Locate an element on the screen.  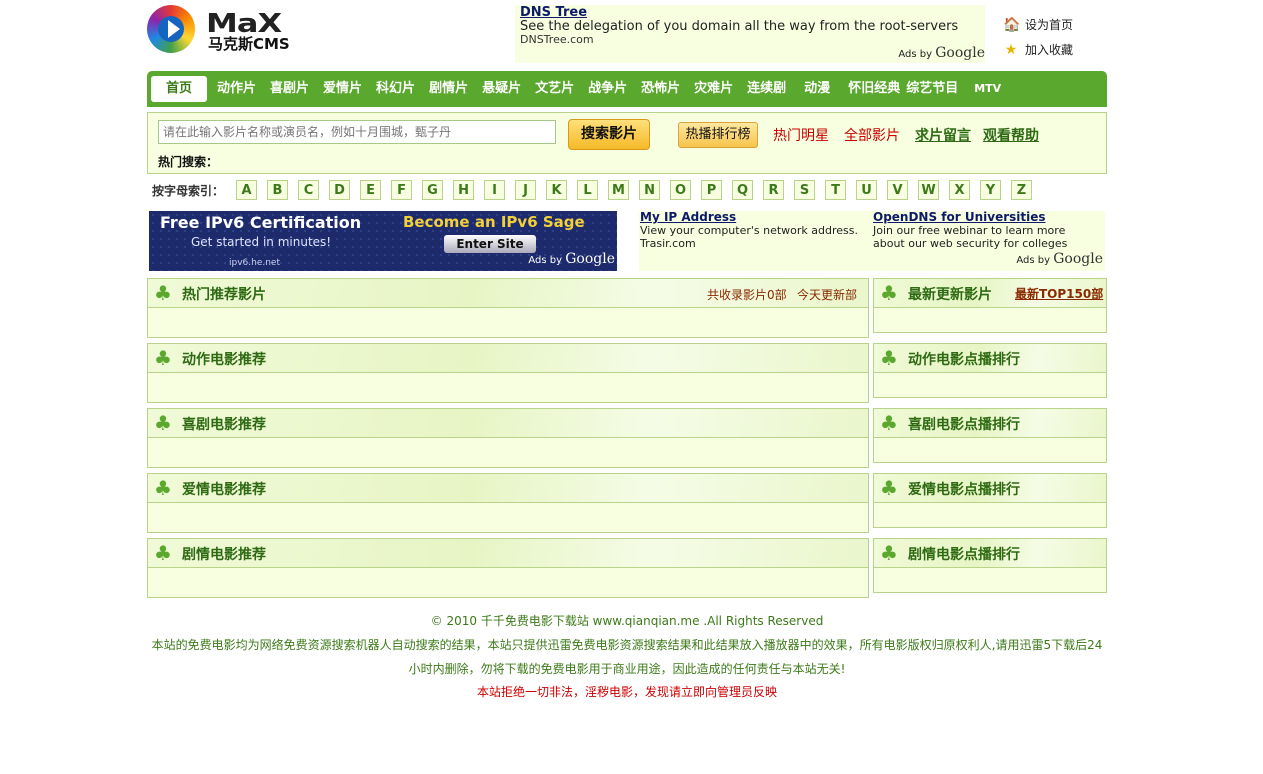
letter-link: B is located at coordinates (278, 190).